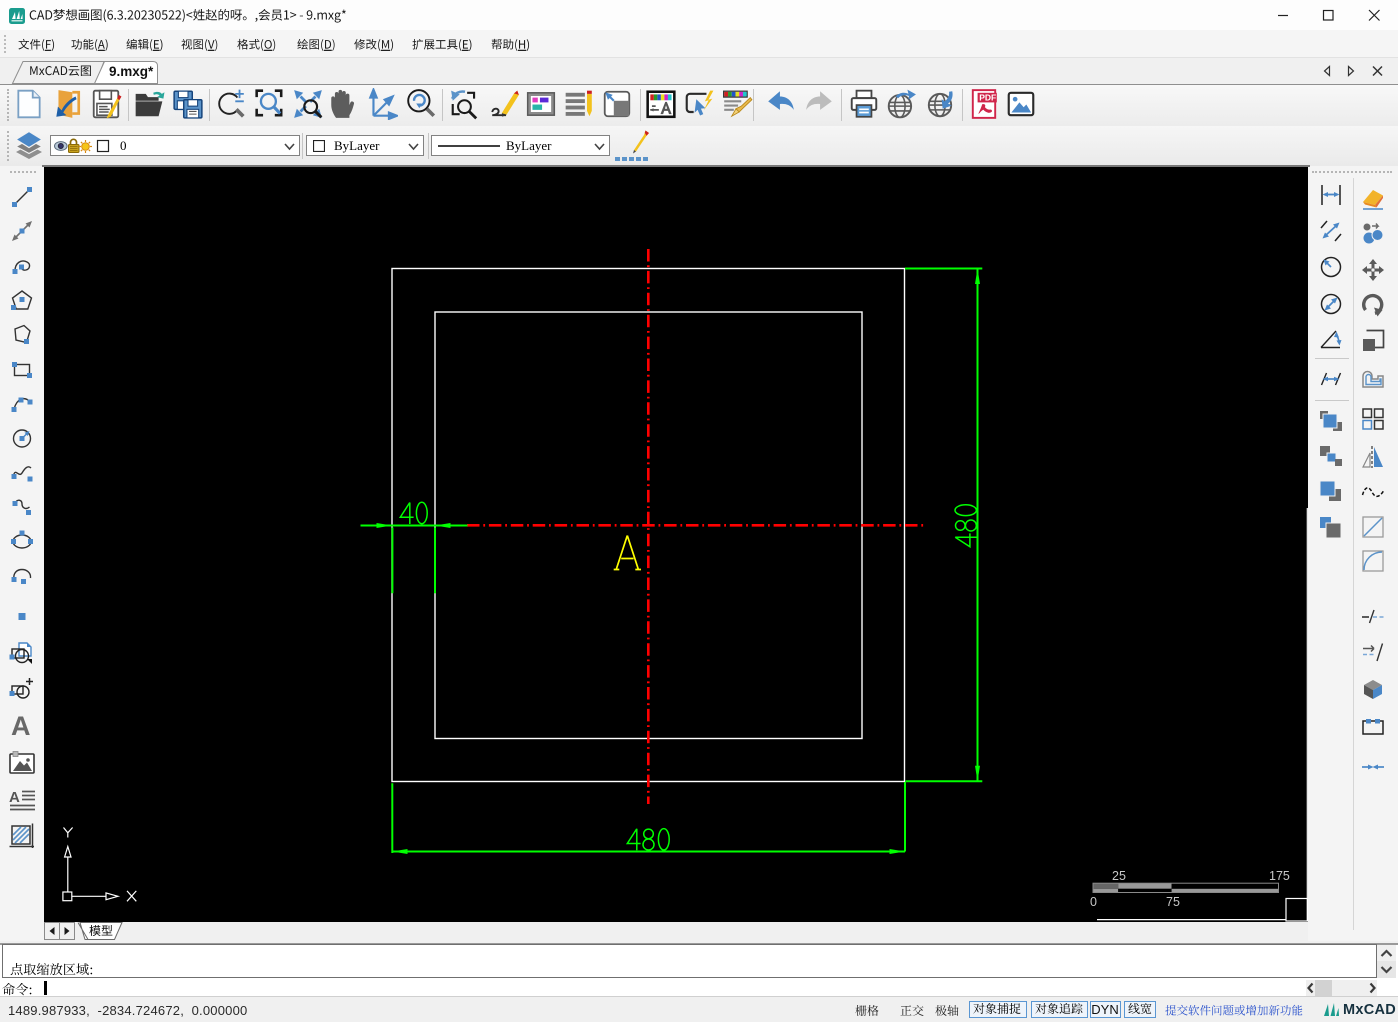  What do you see at coordinates (1093, 902) in the screenshot?
I see `svg-text: 0` at bounding box center [1093, 902].